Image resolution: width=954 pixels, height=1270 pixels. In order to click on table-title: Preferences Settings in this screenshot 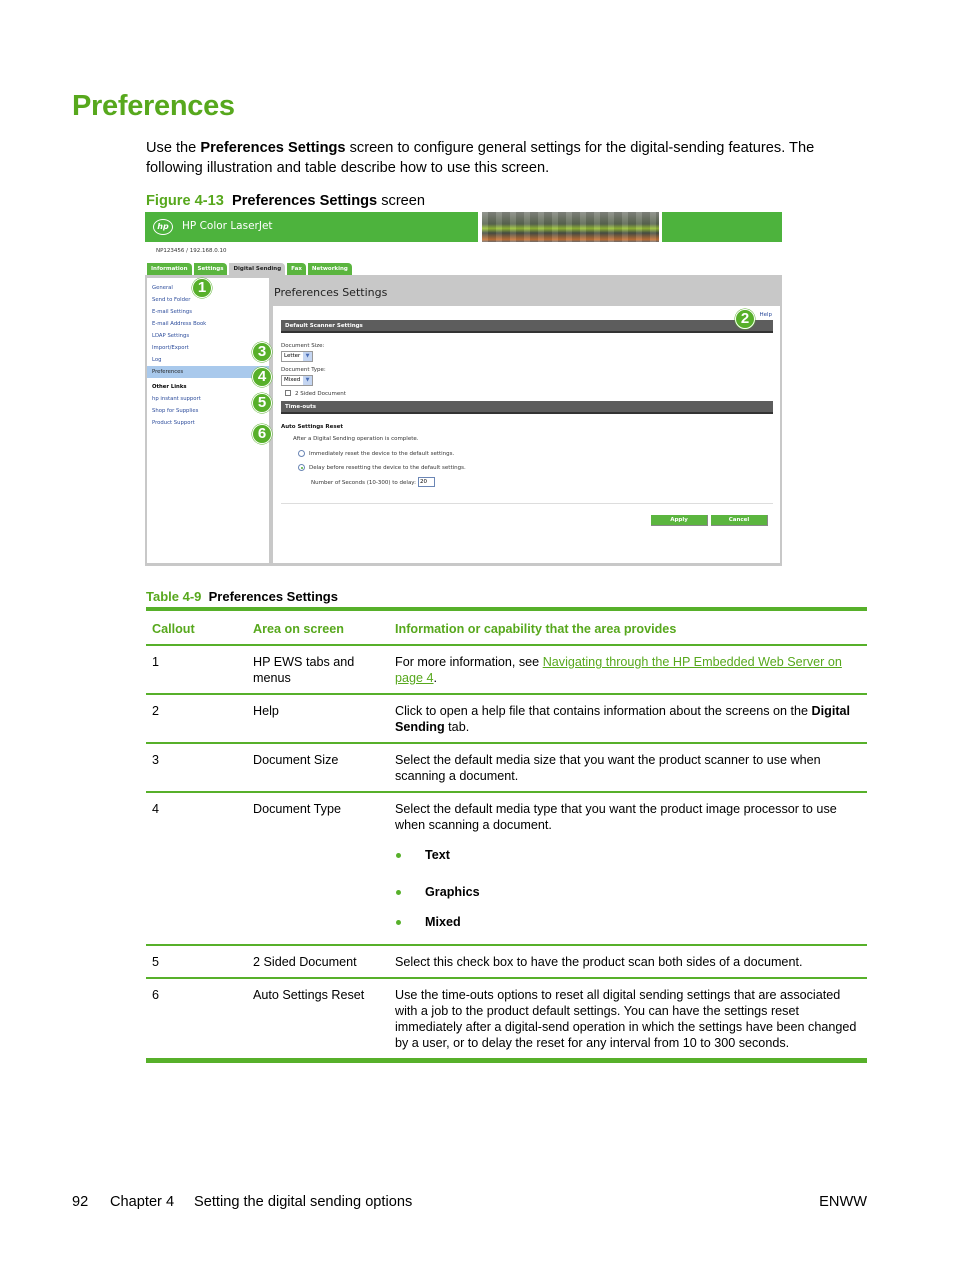, I will do `click(273, 596)`.